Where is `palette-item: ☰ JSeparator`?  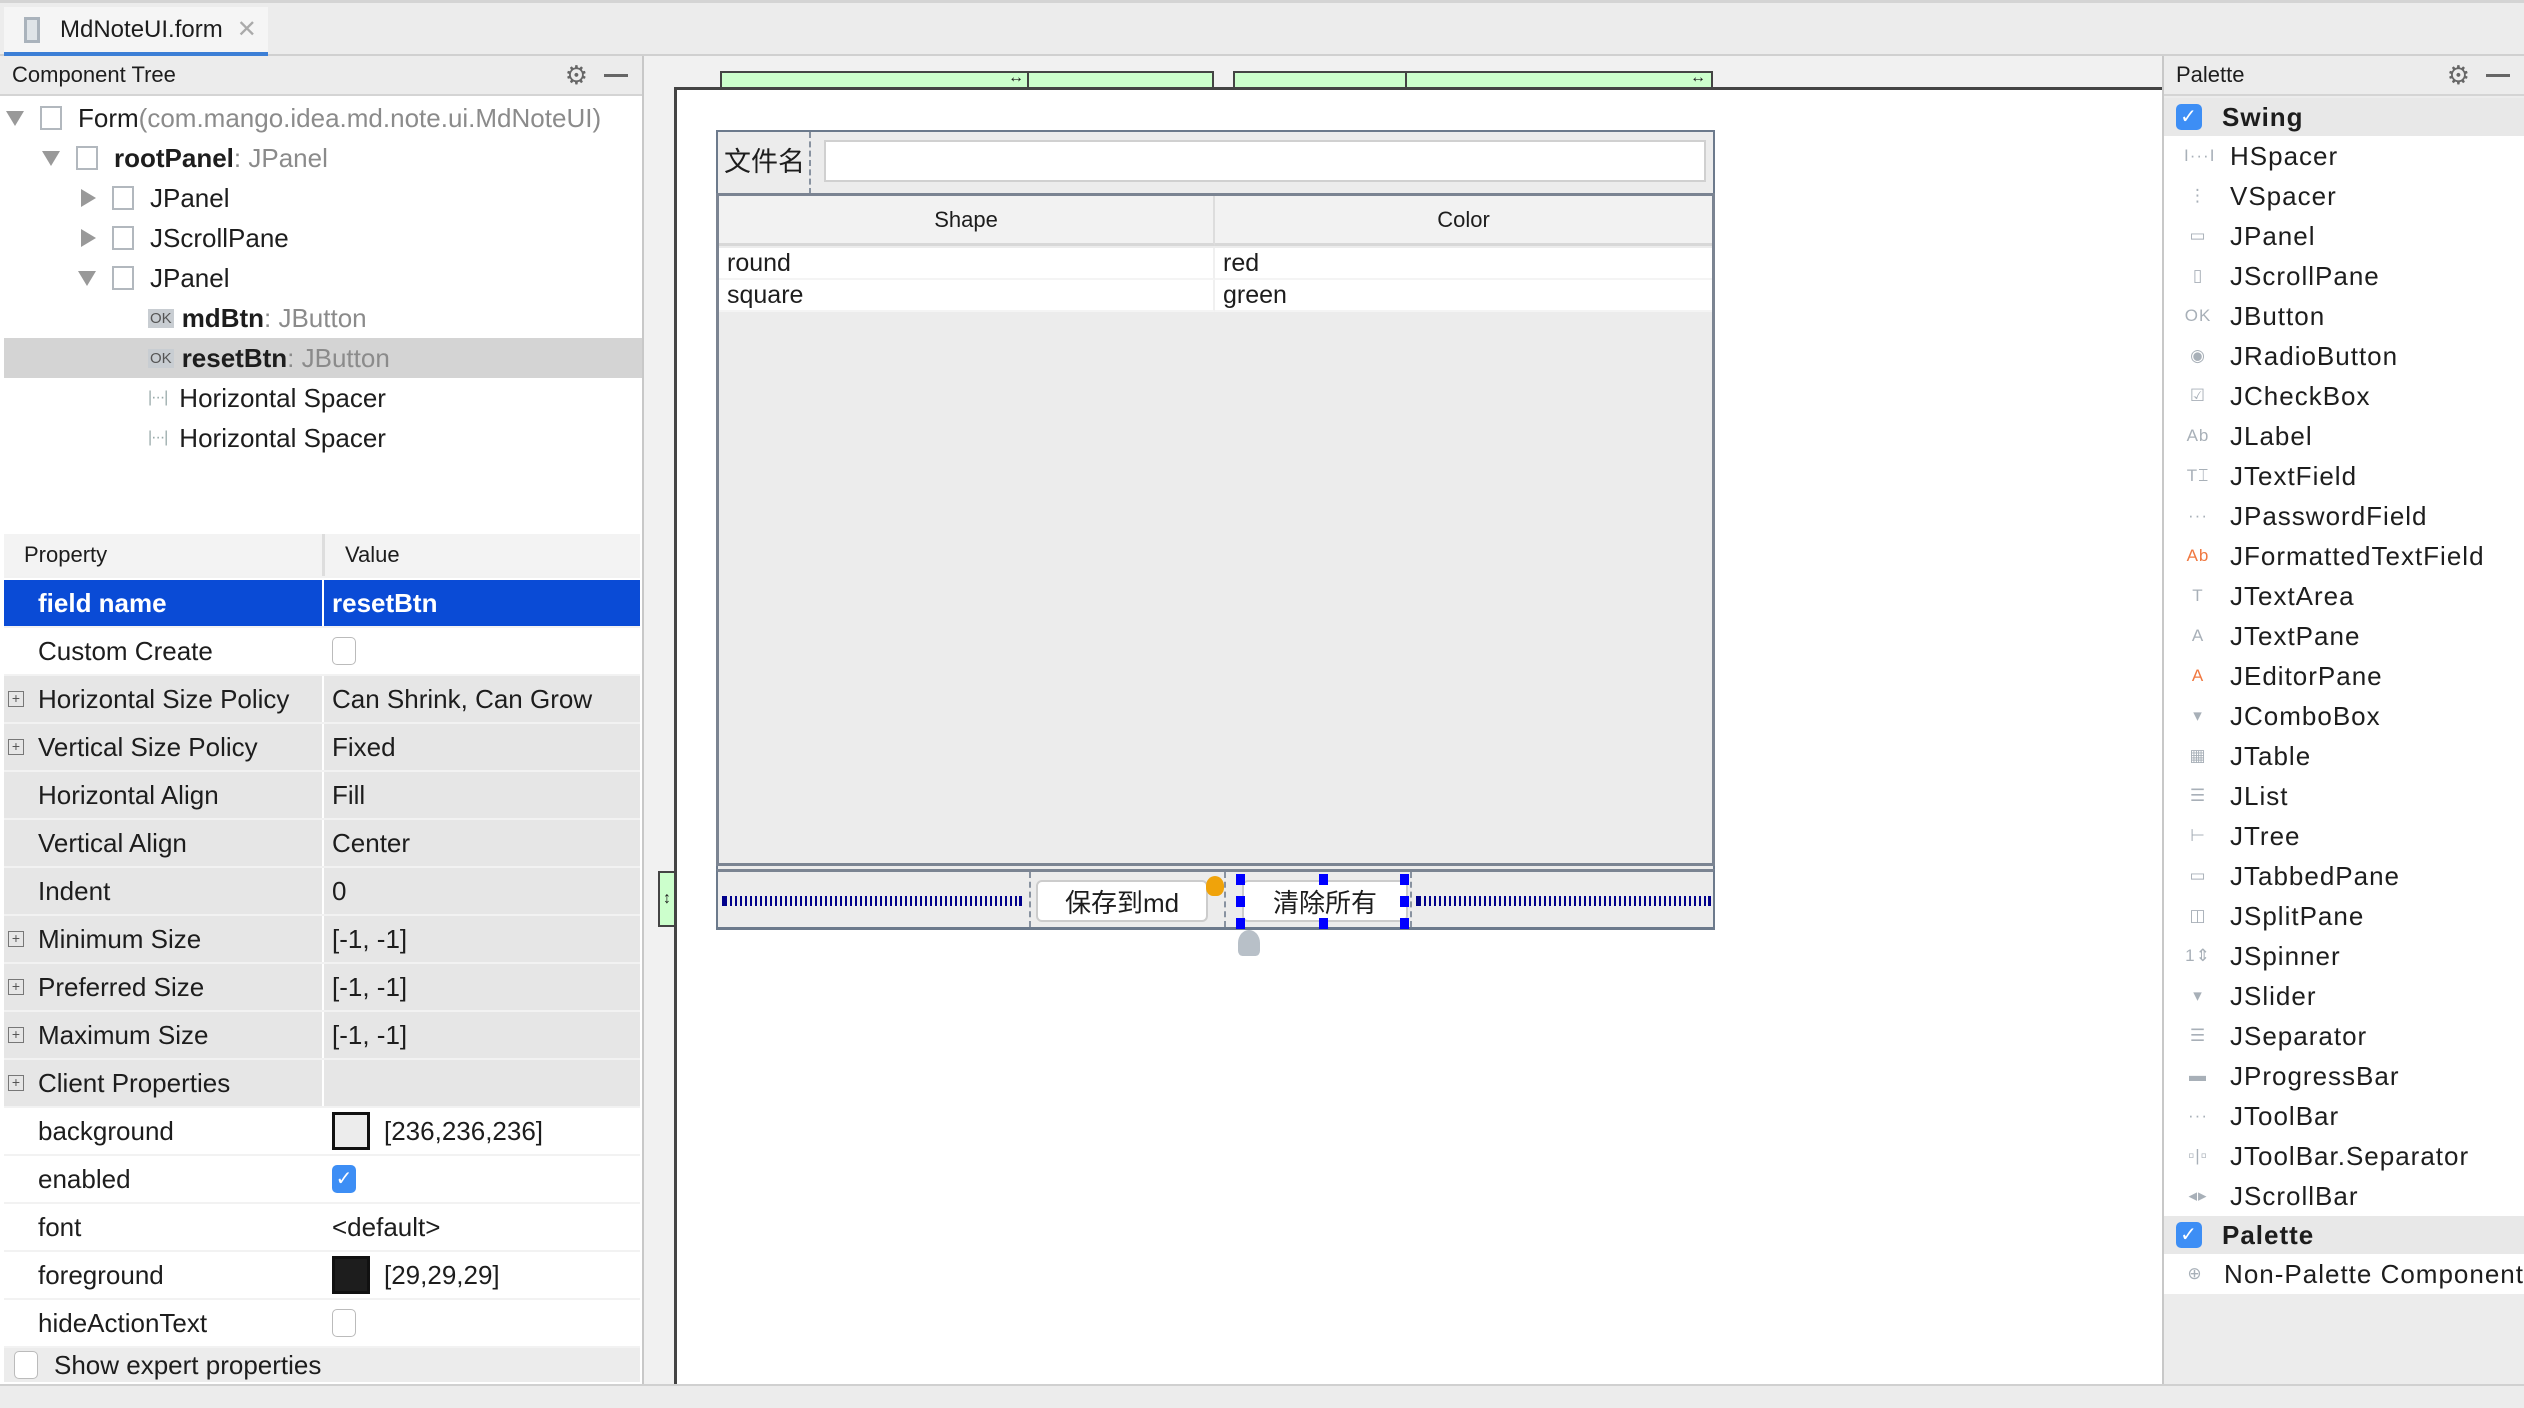 palette-item: ☰ JSeparator is located at coordinates (2344, 1036).